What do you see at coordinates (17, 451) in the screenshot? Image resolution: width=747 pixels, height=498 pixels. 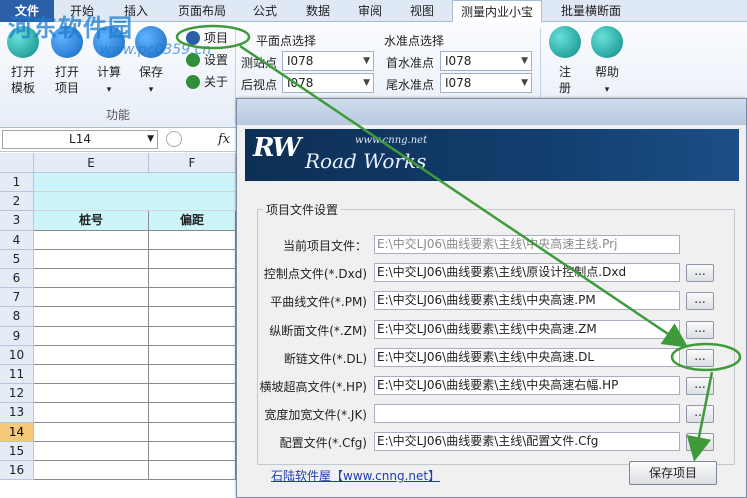 I see `row-header: 15` at bounding box center [17, 451].